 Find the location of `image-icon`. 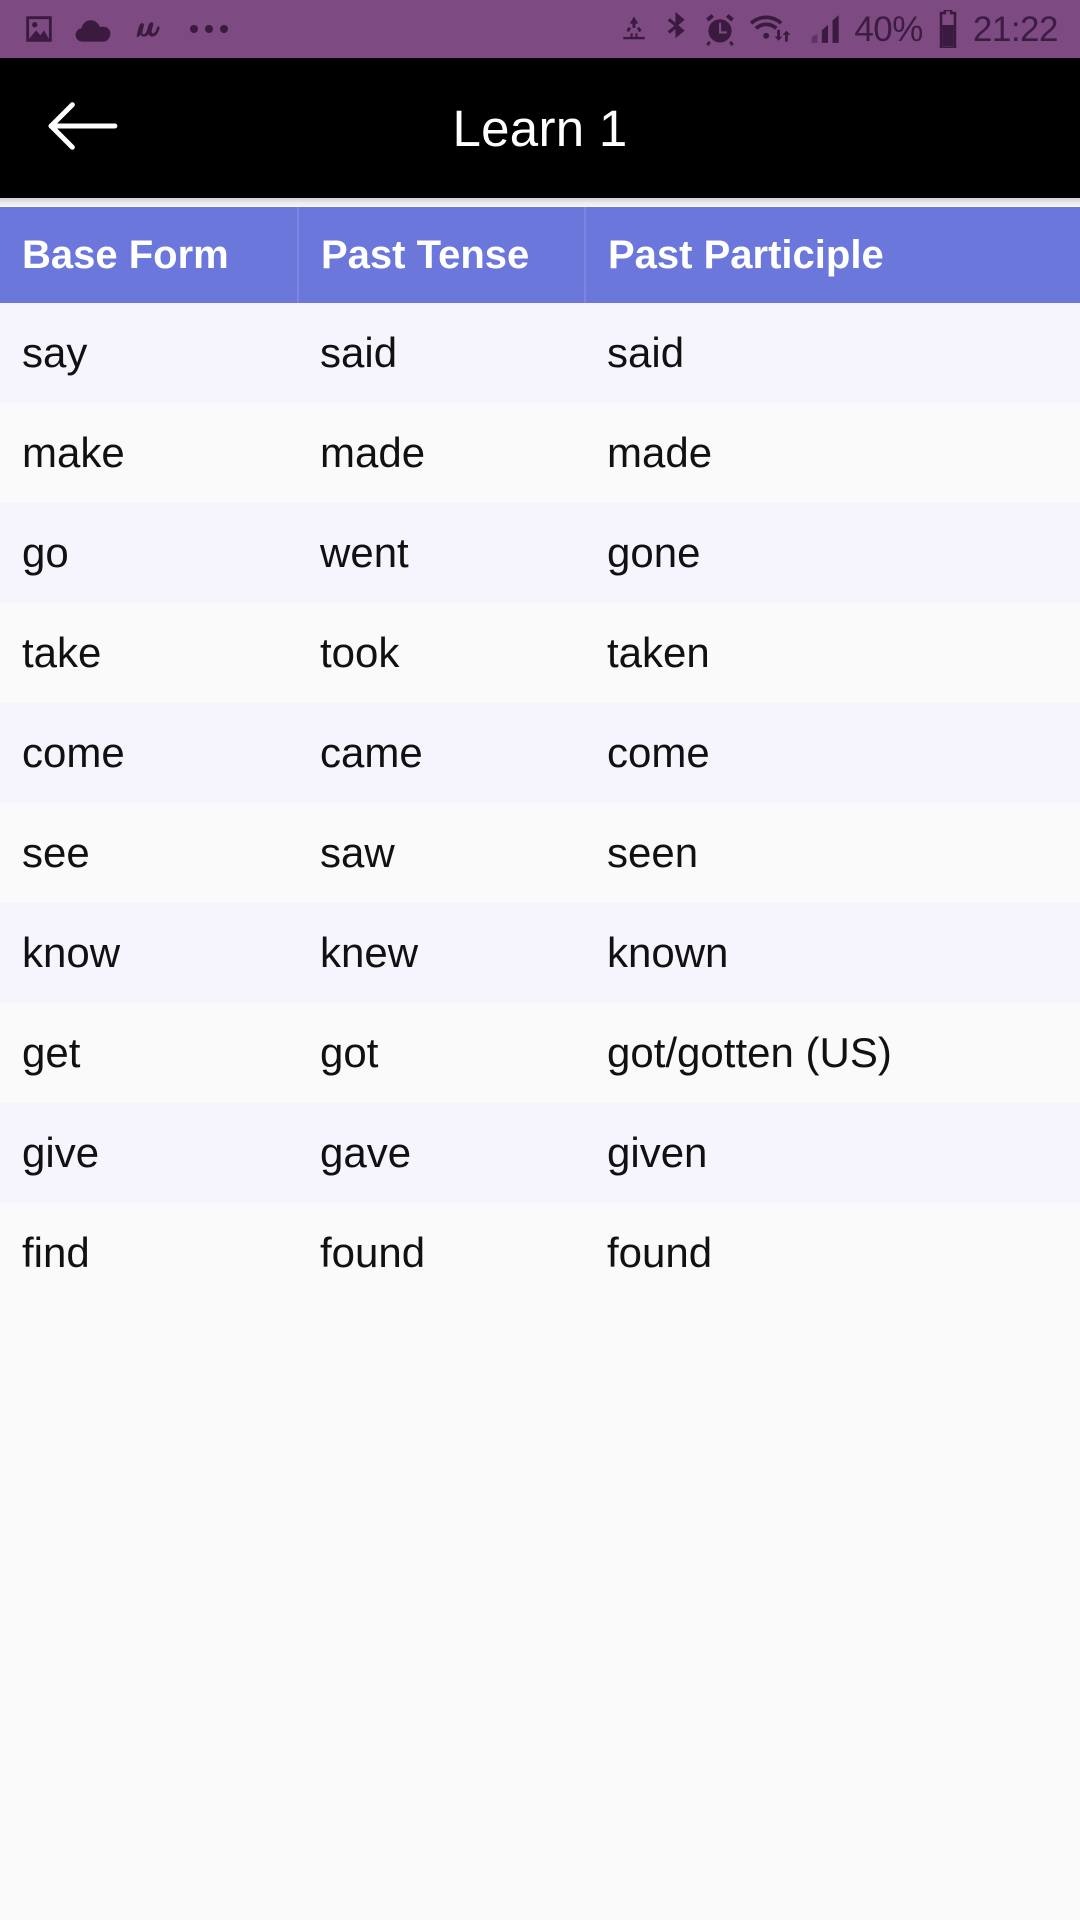

image-icon is located at coordinates (39, 29).